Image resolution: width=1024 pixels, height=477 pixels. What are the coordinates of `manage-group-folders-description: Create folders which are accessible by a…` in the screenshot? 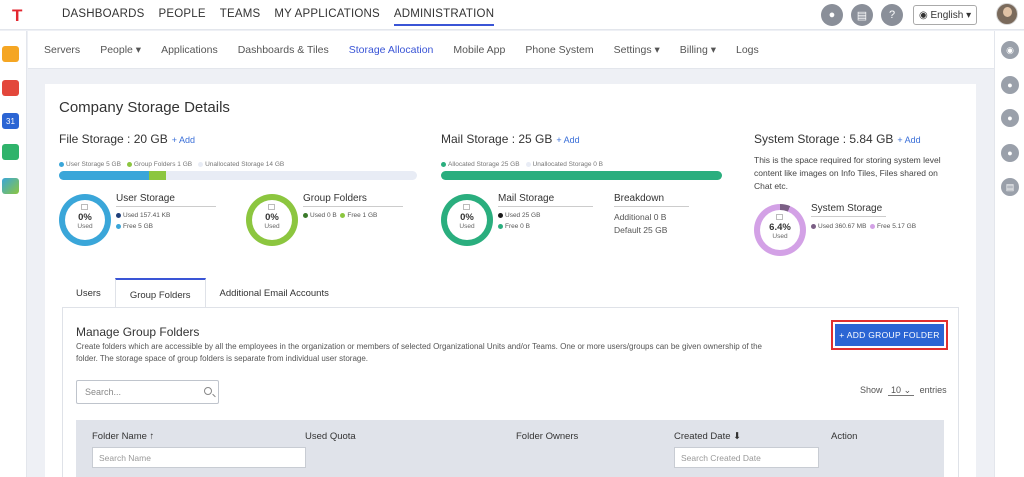 It's located at (419, 352).